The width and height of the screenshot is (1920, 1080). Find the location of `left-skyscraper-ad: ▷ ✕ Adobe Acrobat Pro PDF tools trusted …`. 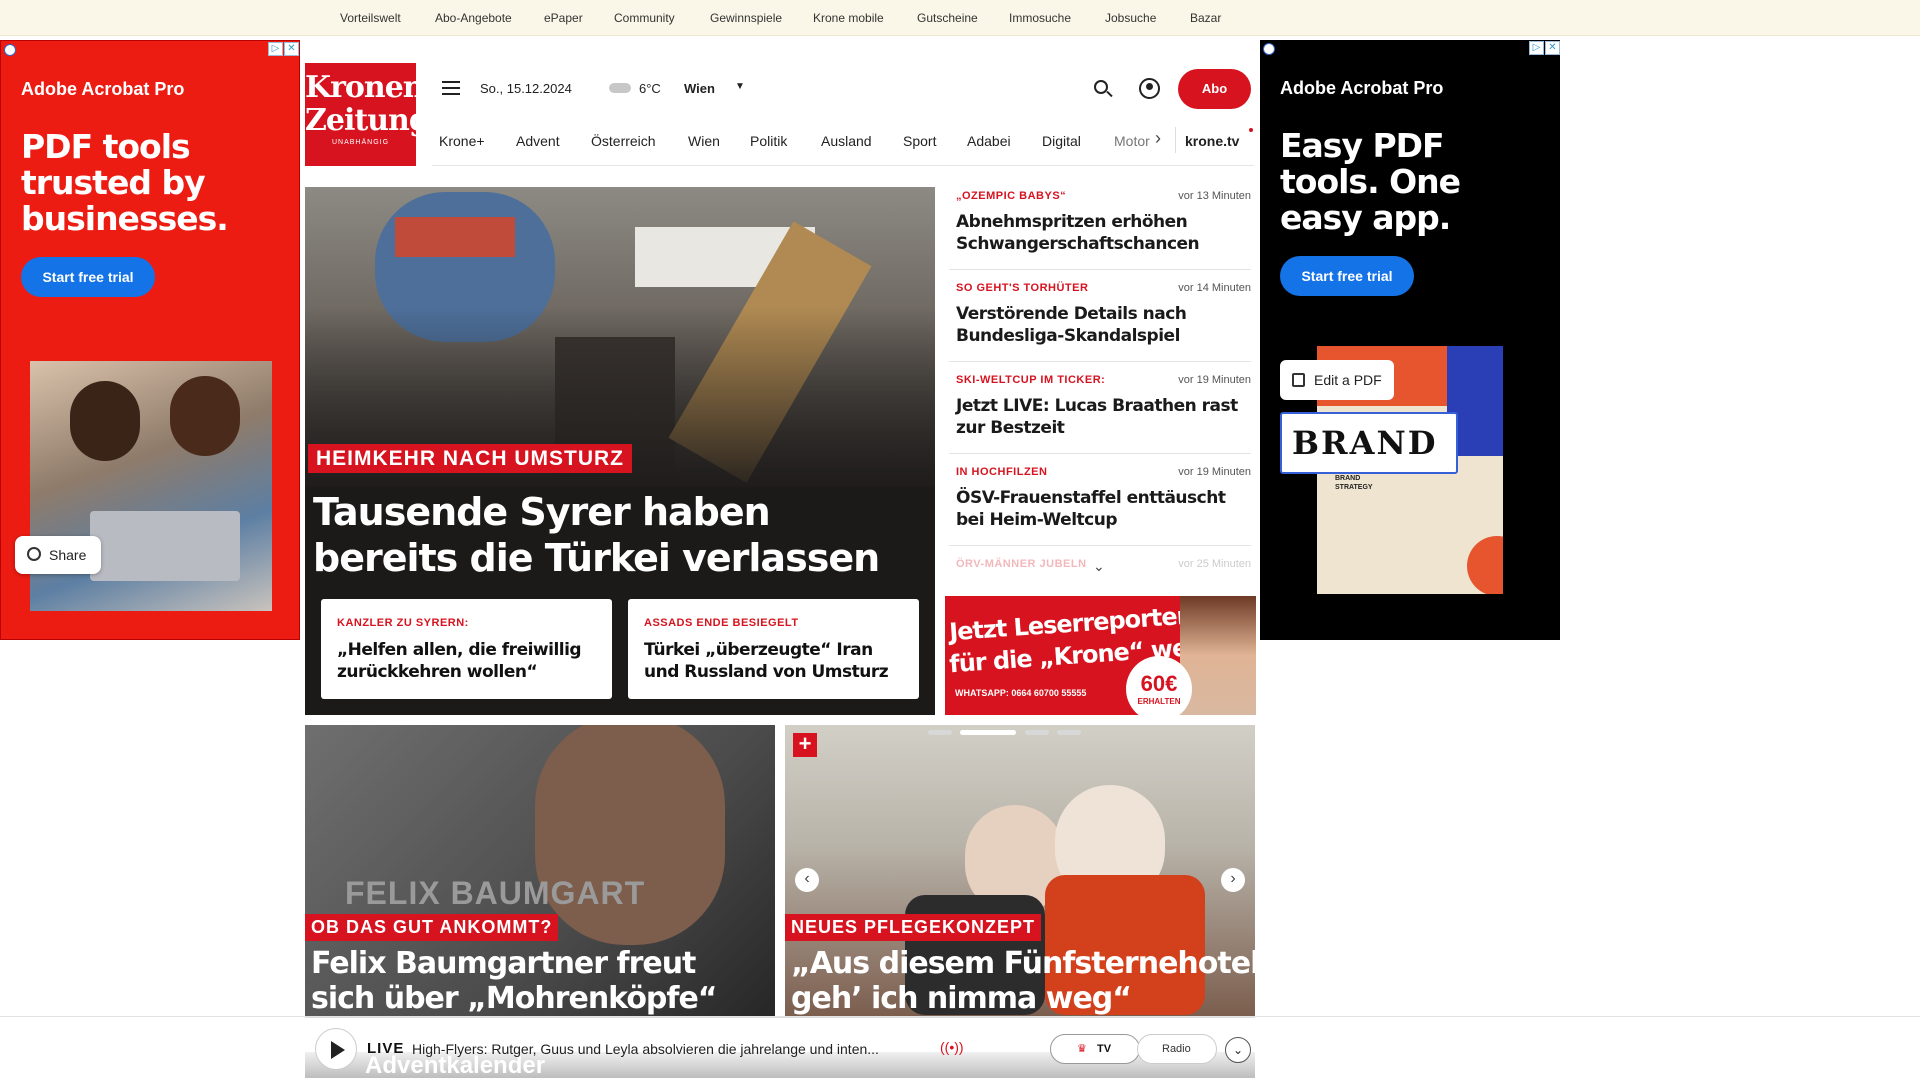

left-skyscraper-ad: ▷ ✕ Adobe Acrobat Pro PDF tools trusted … is located at coordinates (150, 340).